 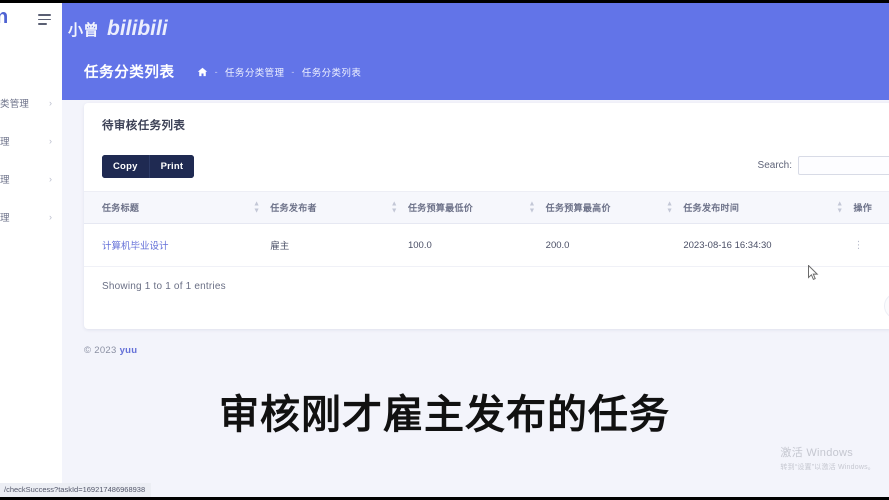 I want to click on pagination-prev-button: ‹, so click(x=886, y=306).